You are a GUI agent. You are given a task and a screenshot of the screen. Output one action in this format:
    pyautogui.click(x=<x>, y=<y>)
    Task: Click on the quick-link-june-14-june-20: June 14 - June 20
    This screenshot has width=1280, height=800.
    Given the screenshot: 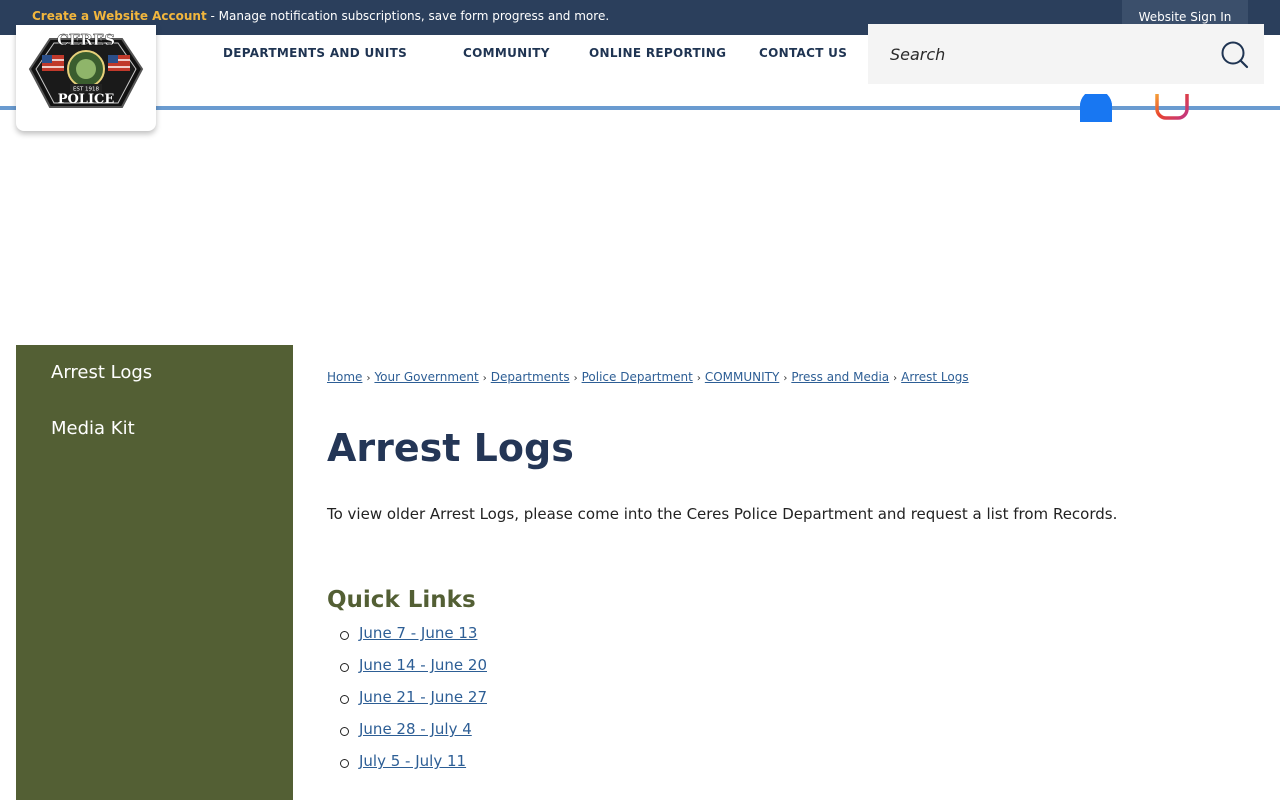 What is the action you would take?
    pyautogui.click(x=423, y=665)
    